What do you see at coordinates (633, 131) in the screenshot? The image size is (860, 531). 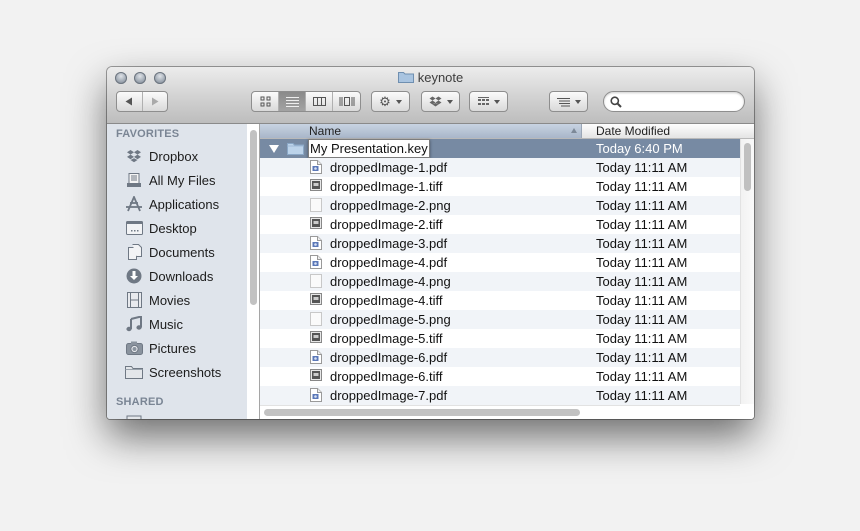 I see `column-header-date-modified: Date Modified` at bounding box center [633, 131].